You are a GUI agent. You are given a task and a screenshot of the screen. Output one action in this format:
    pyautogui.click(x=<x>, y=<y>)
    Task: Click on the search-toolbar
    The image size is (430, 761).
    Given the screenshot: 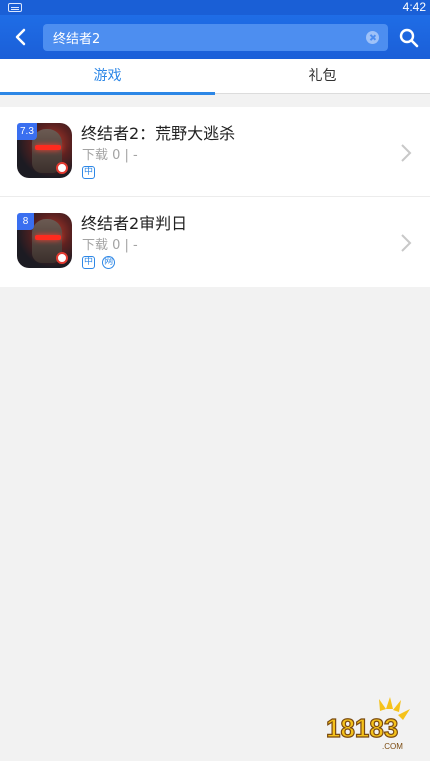 What is the action you would take?
    pyautogui.click(x=215, y=37)
    